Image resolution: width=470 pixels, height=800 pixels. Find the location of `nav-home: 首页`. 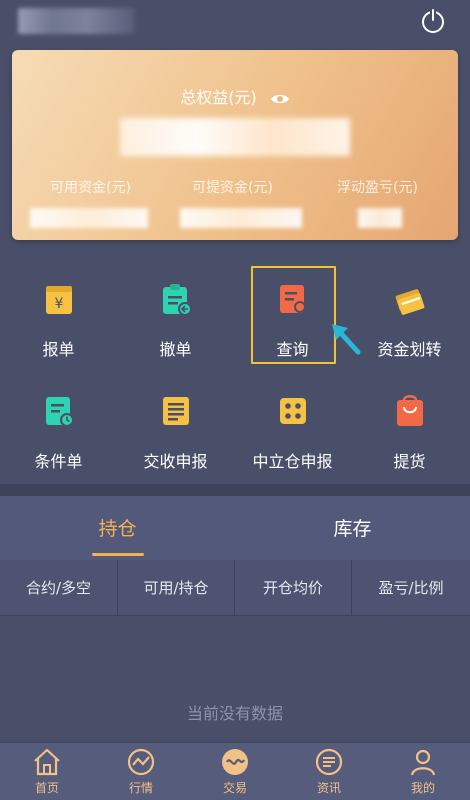

nav-home: 首页 is located at coordinates (47, 771).